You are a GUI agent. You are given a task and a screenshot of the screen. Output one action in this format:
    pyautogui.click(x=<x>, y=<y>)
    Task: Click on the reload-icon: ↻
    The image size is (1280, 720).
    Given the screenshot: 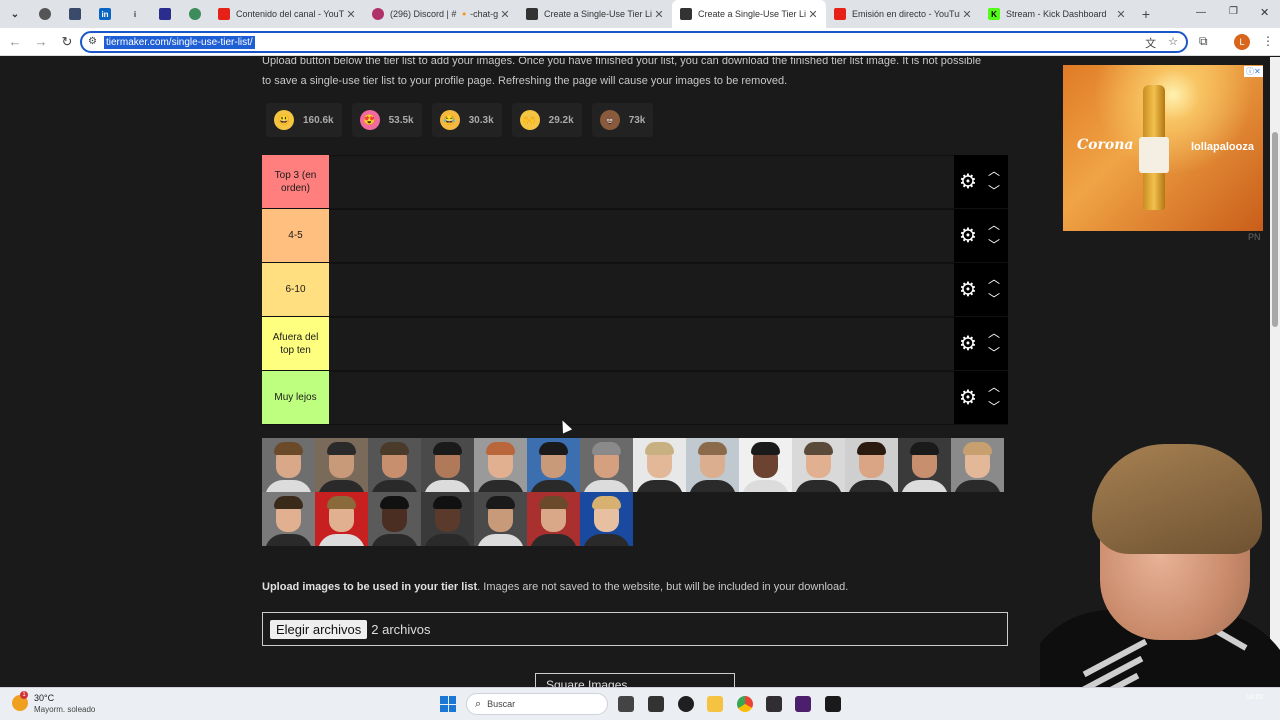 What is the action you would take?
    pyautogui.click(x=67, y=42)
    